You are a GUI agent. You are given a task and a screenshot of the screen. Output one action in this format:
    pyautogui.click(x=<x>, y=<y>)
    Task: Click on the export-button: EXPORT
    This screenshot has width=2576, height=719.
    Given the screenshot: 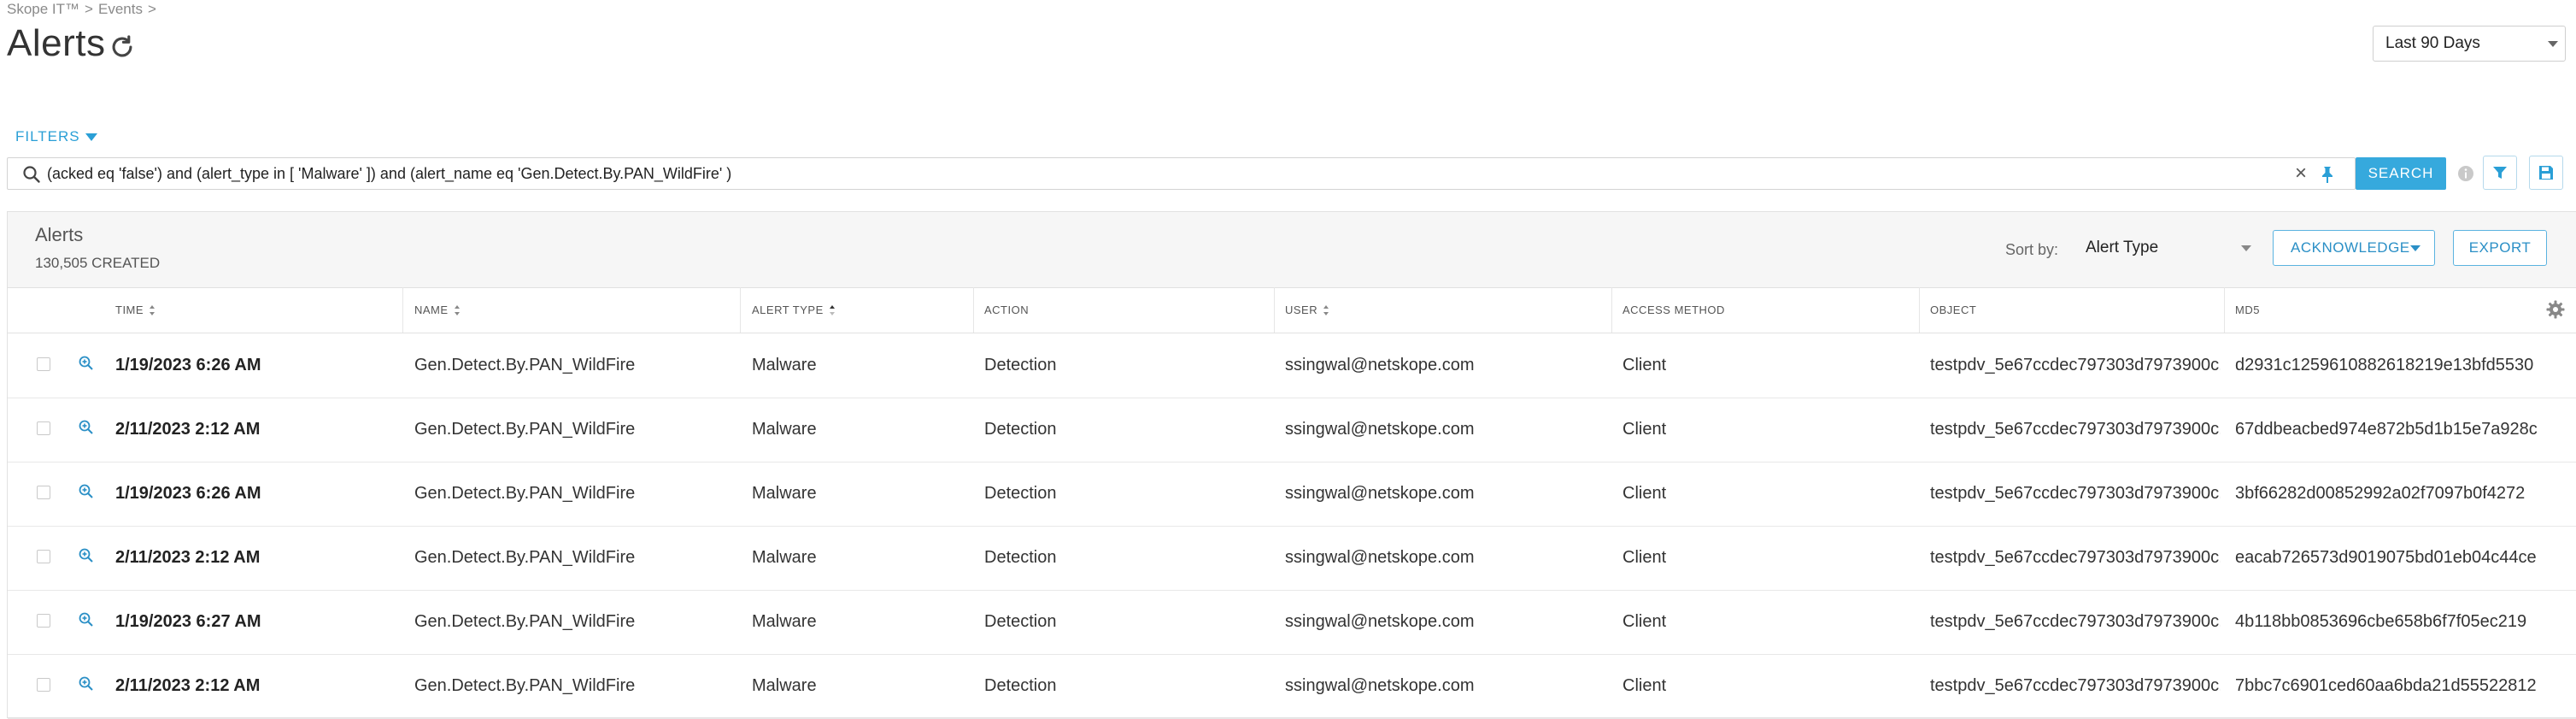 What is the action you would take?
    pyautogui.click(x=2500, y=248)
    